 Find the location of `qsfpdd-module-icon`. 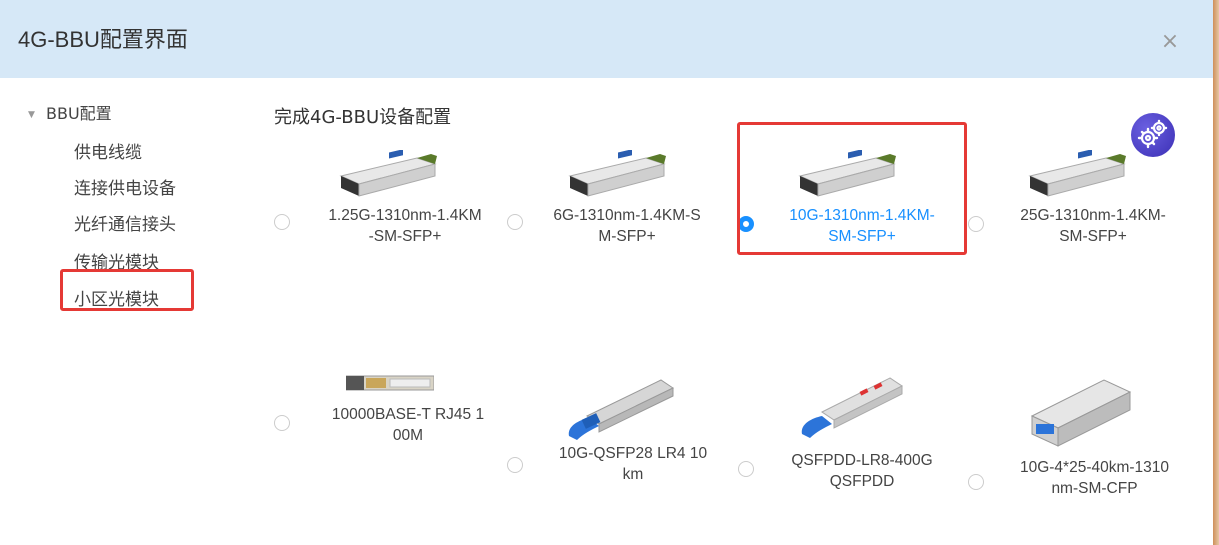

qsfpdd-module-icon is located at coordinates (852, 407).